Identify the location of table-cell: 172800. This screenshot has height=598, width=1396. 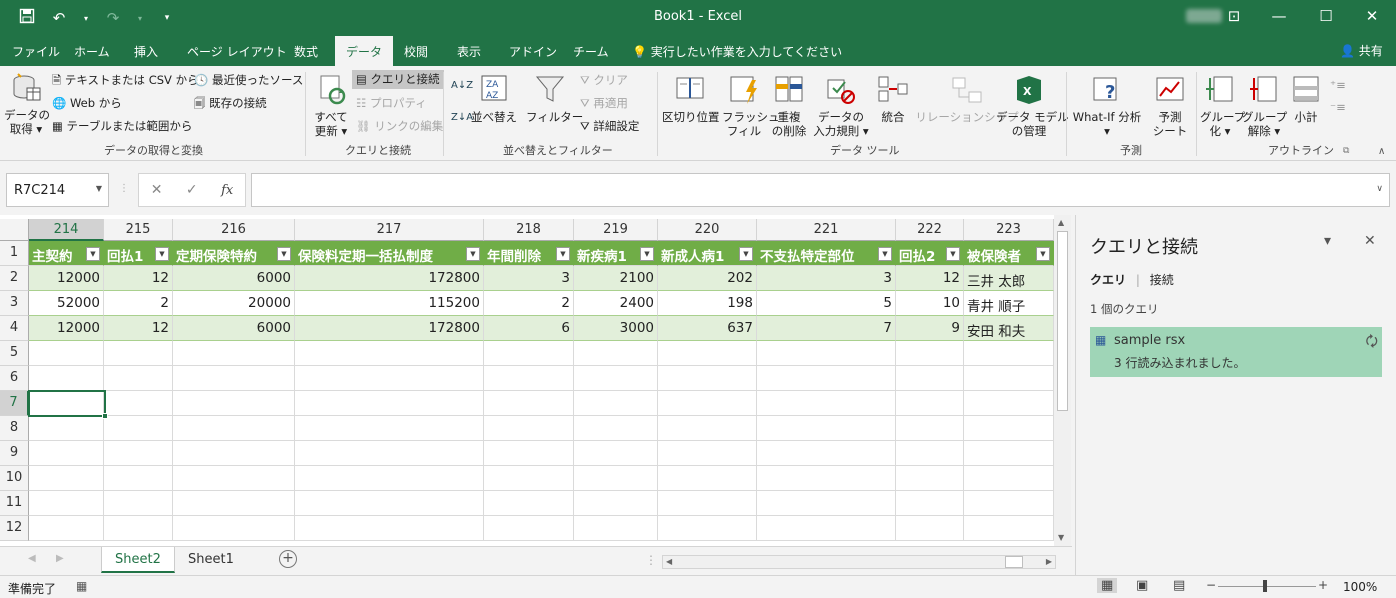
(389, 328).